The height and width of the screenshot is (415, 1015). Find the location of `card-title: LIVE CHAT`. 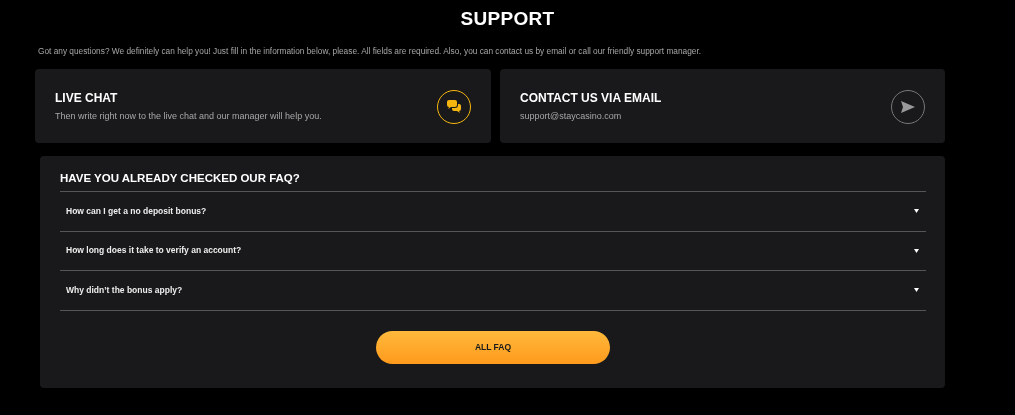

card-title: LIVE CHAT is located at coordinates (87, 99).